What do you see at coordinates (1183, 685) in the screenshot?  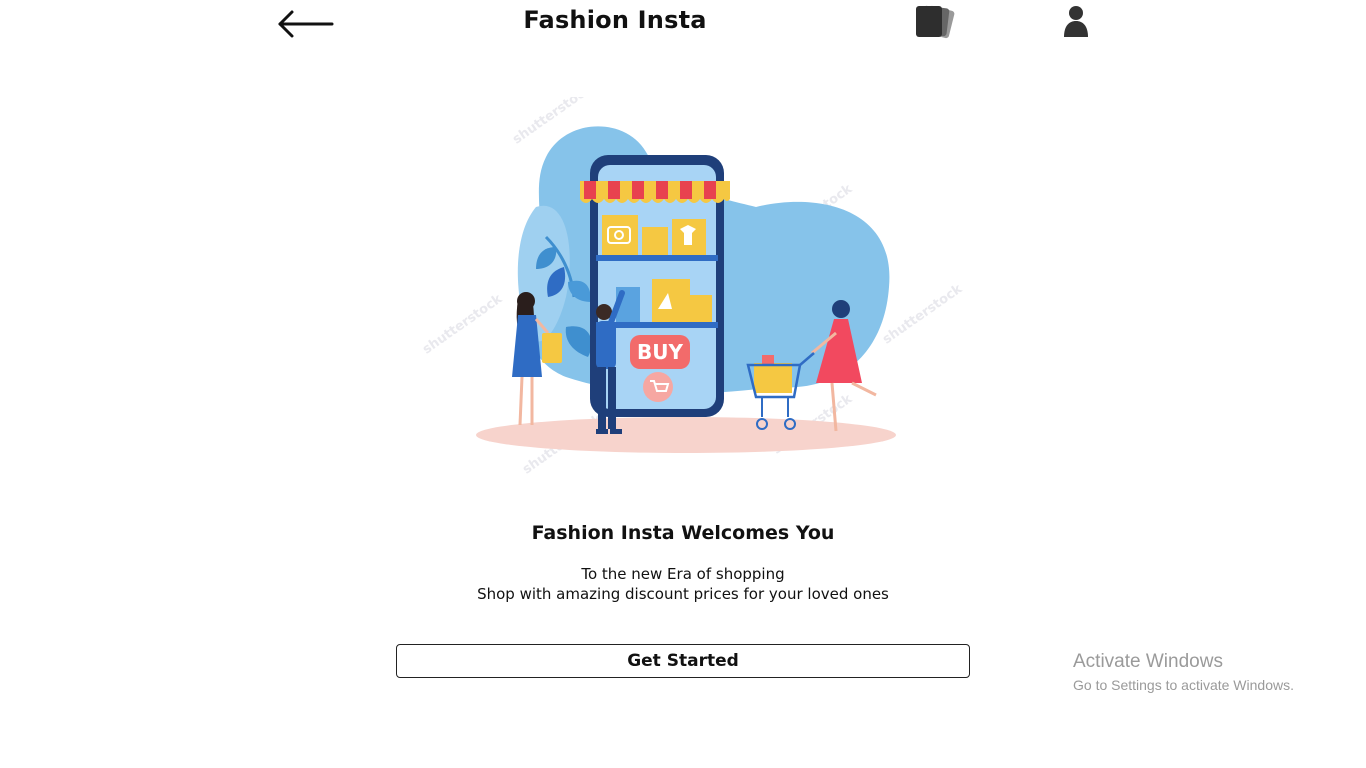 I see `activation-subtitle: Go to Settings to activate Windows.` at bounding box center [1183, 685].